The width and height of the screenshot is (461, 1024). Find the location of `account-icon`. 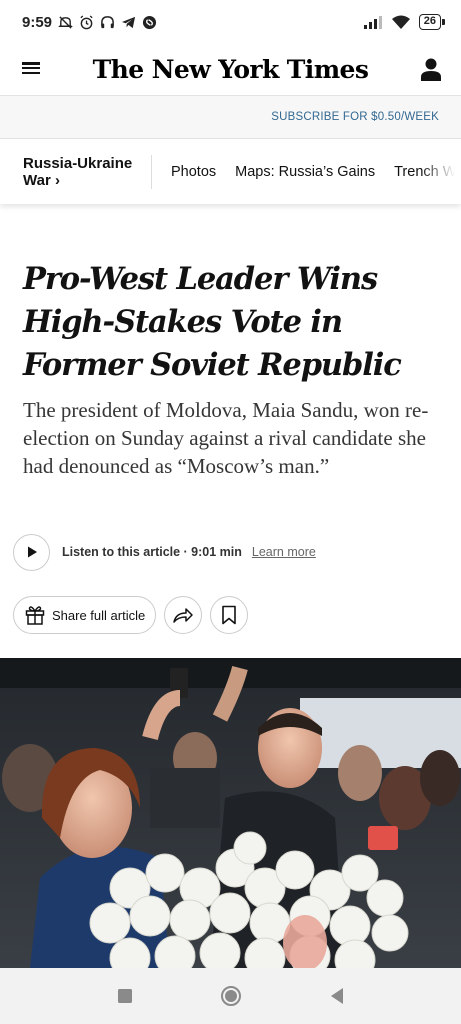

account-icon is located at coordinates (431, 69).